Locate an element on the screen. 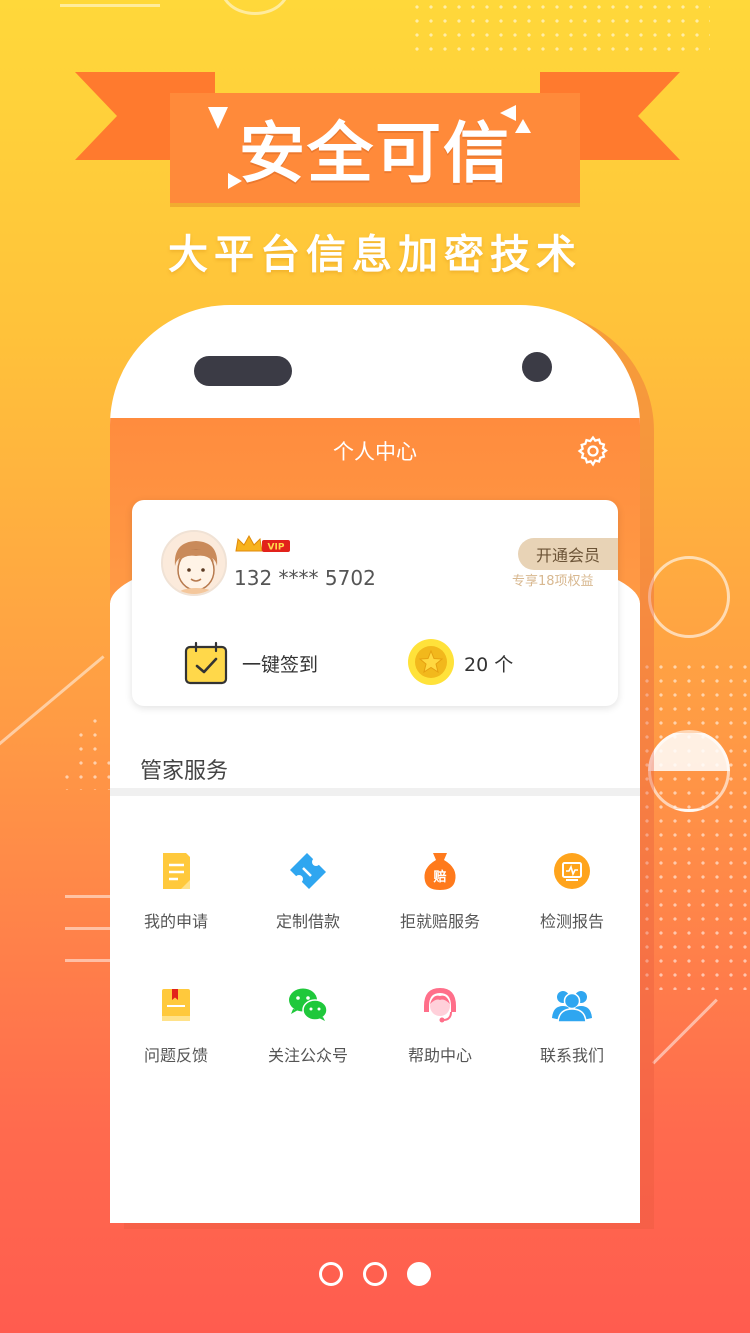  decor-circle-right is located at coordinates (689, 597).